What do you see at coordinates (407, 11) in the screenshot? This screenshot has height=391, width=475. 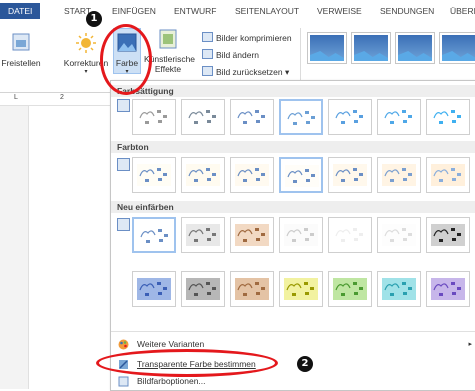 I see `tab-sendungen: SENDUNGEN` at bounding box center [407, 11].